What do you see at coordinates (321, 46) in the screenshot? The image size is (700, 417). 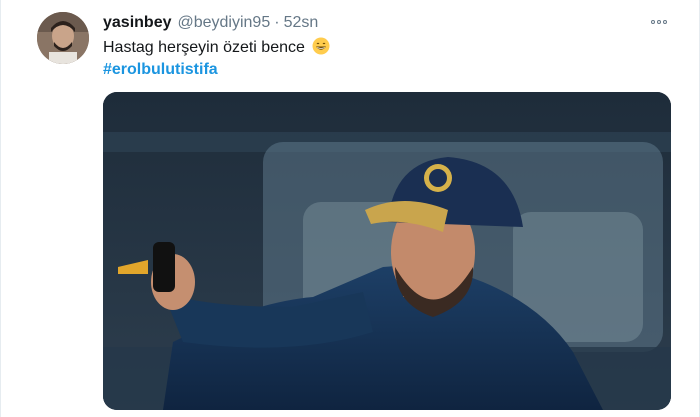 I see `grinning-face-emoji` at bounding box center [321, 46].